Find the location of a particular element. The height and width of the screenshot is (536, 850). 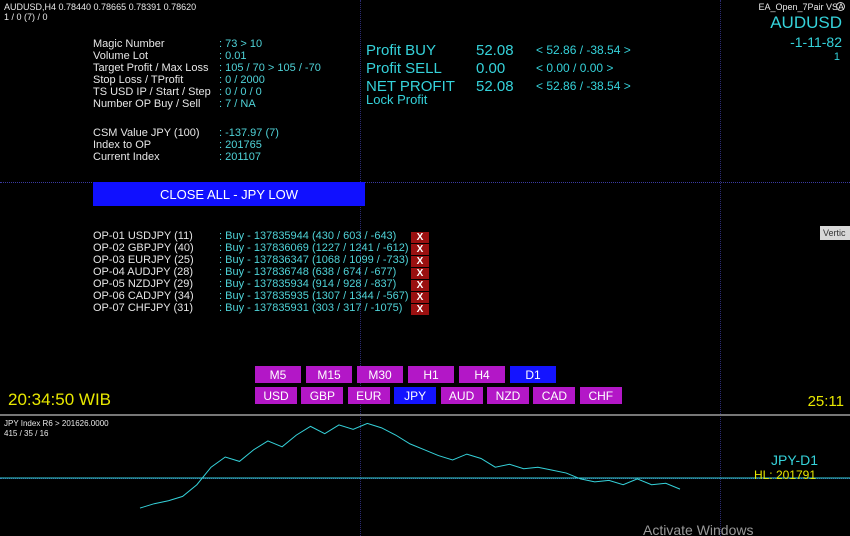

order-details: : Buy - 137835944 (430 / 603 / -643) is located at coordinates (308, 236).